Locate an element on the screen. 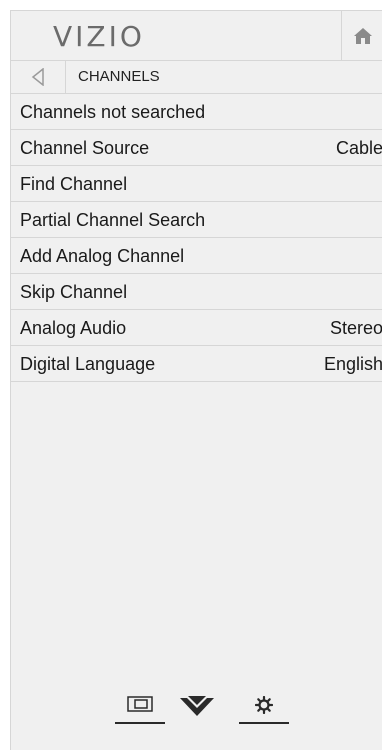  gear-icon is located at coordinates (264, 705).